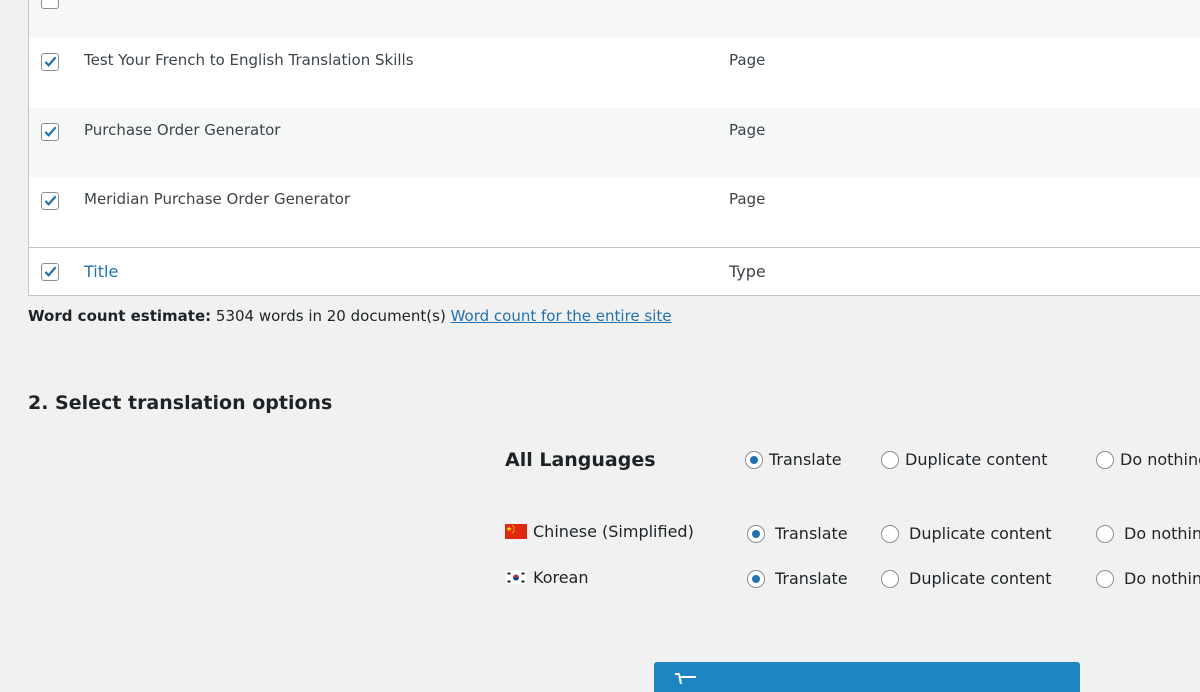  I want to click on language-label-chinese: Chinese (Simplified), so click(599, 531).